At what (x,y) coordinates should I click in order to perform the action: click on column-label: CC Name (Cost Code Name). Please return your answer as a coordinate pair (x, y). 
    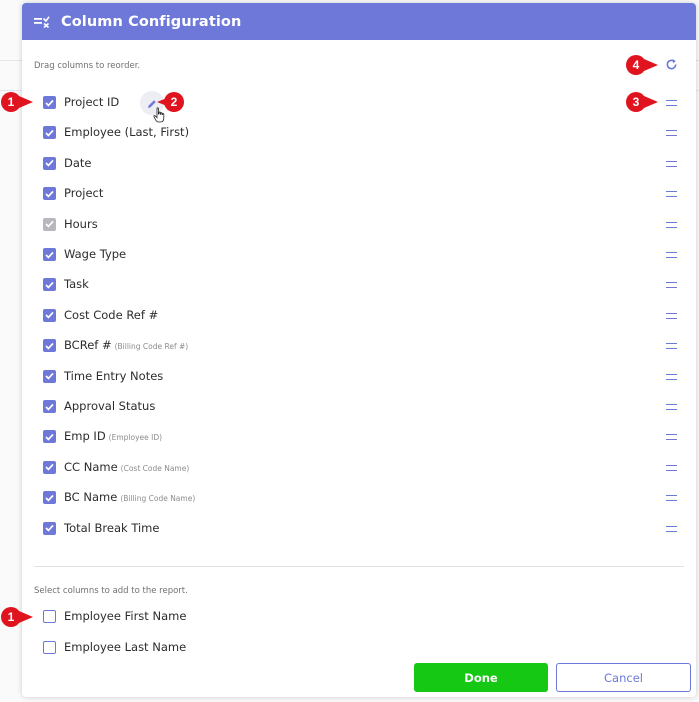
    Looking at the image, I should click on (126, 467).